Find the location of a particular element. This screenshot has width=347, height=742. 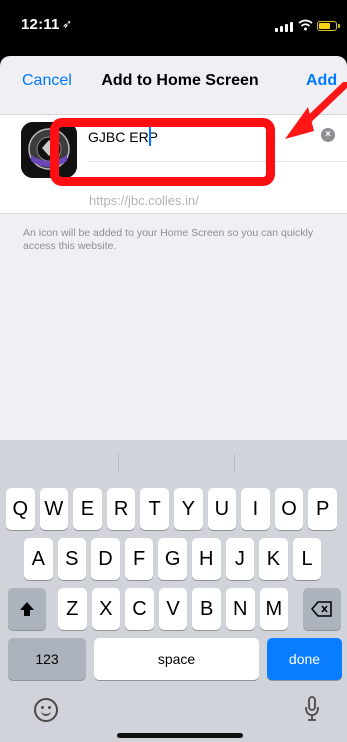

key-b: B is located at coordinates (206, 609).